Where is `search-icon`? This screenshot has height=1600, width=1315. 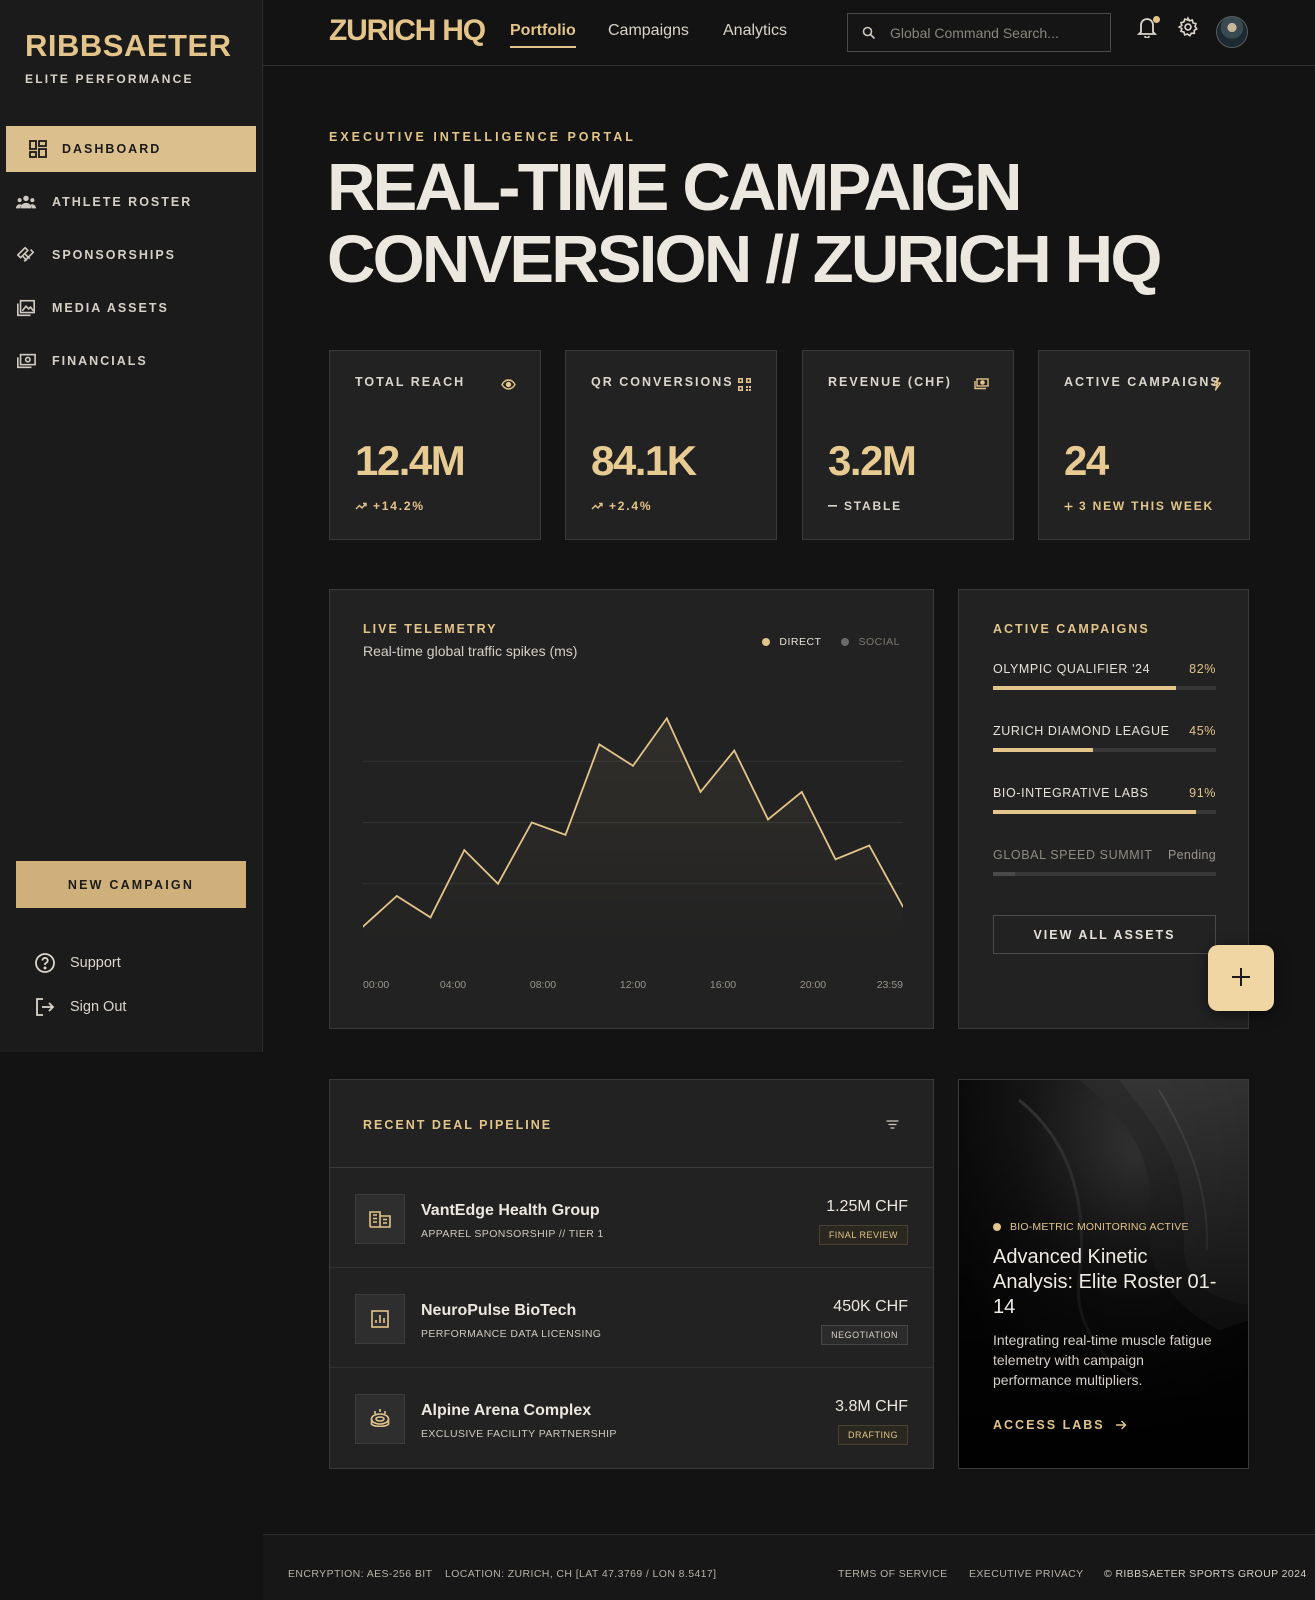 search-icon is located at coordinates (869, 33).